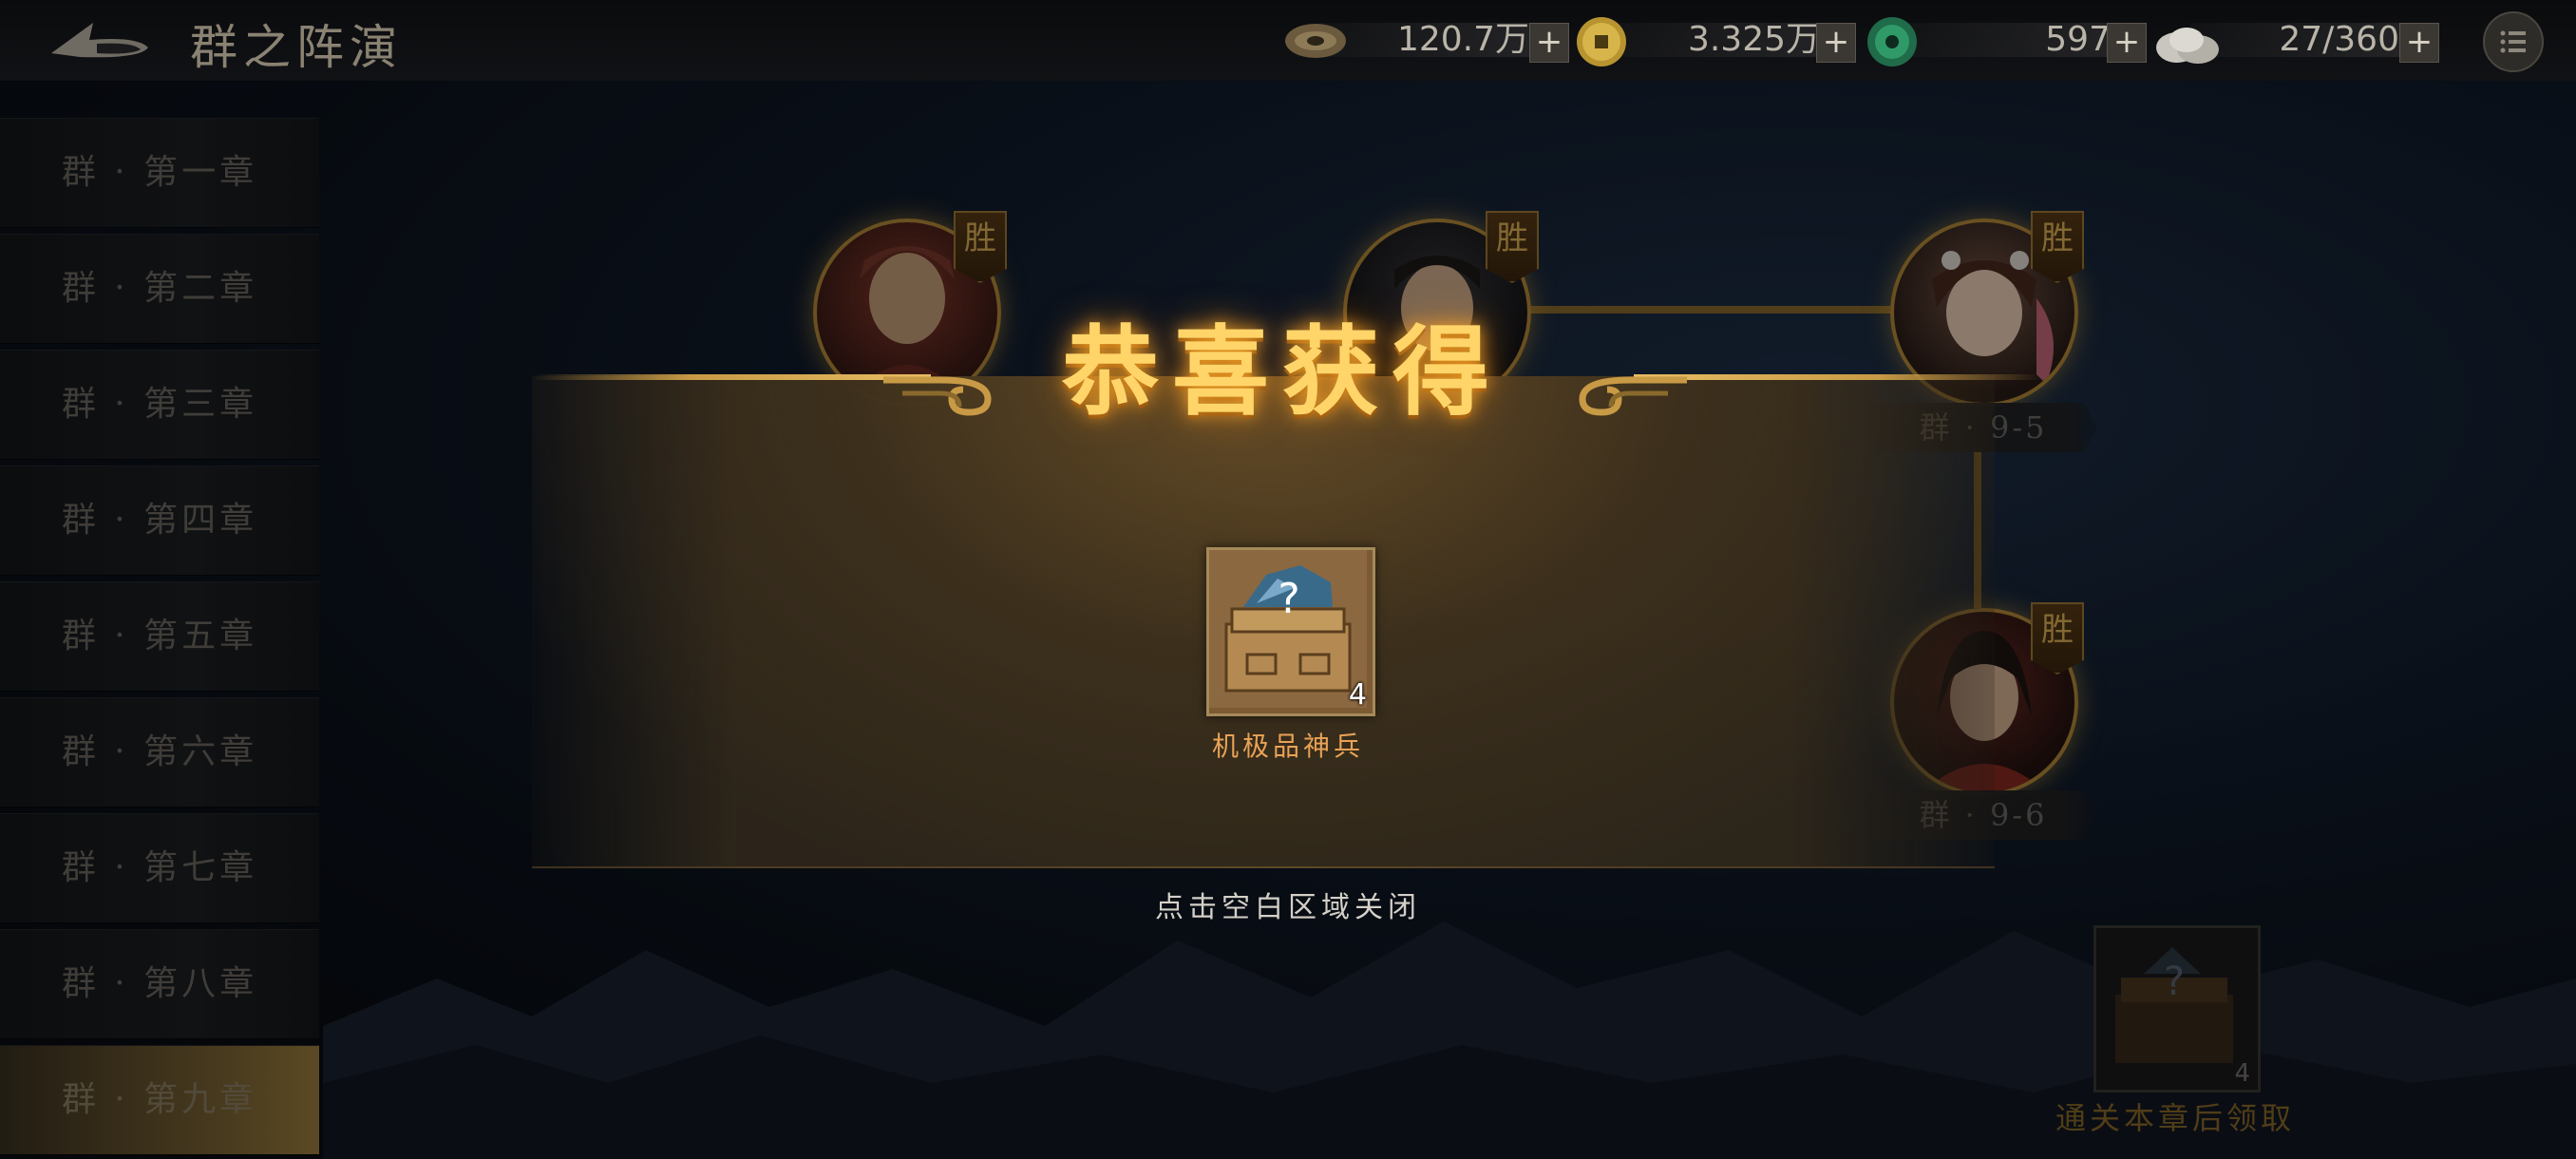  I want to click on banner-line-left, so click(731, 377).